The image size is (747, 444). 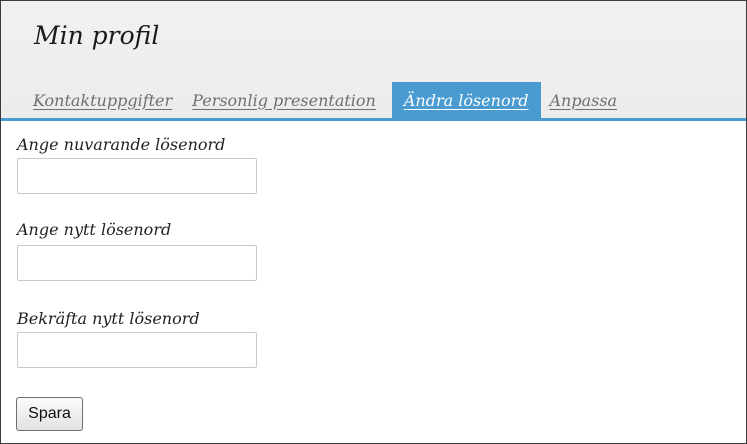 I want to click on tab-anpassa: Anpassa, so click(x=583, y=100).